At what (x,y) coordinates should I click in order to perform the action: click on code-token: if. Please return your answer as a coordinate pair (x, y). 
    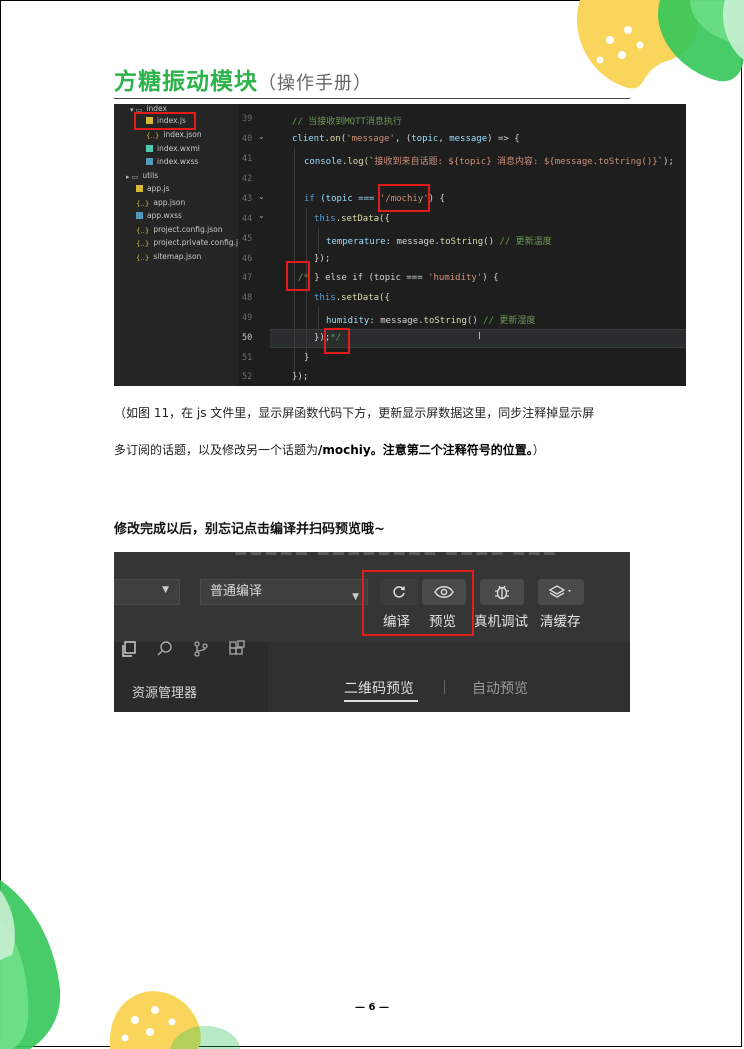
    Looking at the image, I should click on (309, 199).